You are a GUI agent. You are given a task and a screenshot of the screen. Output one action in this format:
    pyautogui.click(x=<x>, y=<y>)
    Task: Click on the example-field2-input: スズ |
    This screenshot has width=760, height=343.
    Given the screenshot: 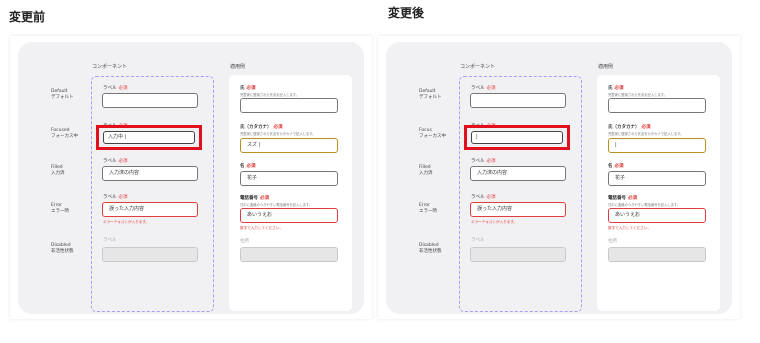 What is the action you would take?
    pyautogui.click(x=289, y=145)
    